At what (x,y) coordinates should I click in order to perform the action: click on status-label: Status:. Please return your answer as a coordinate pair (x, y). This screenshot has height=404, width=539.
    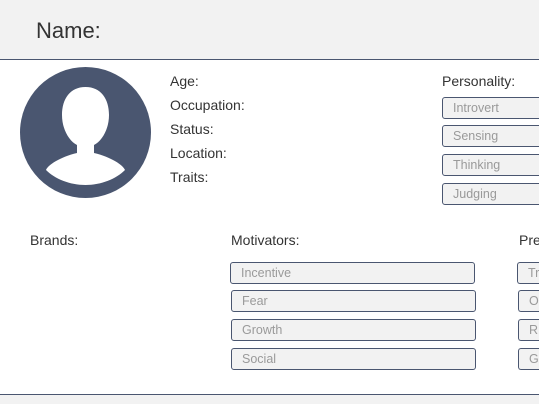
    Looking at the image, I should click on (192, 129).